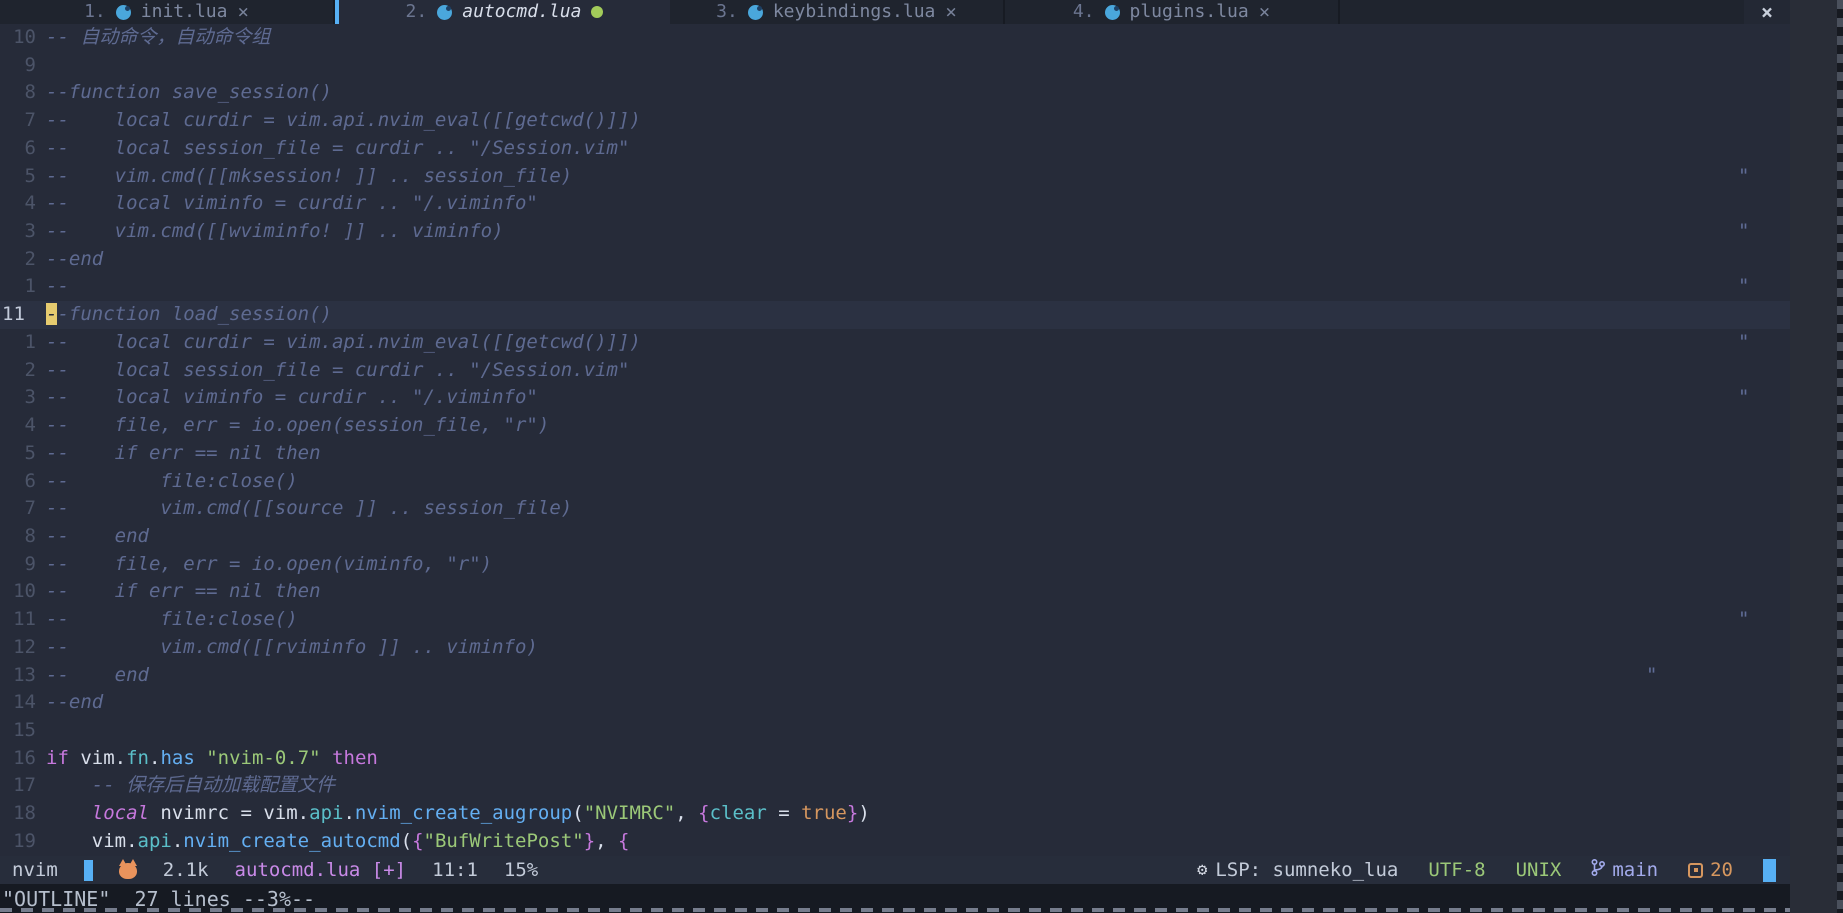  What do you see at coordinates (852, 813) in the screenshot?
I see `token: }` at bounding box center [852, 813].